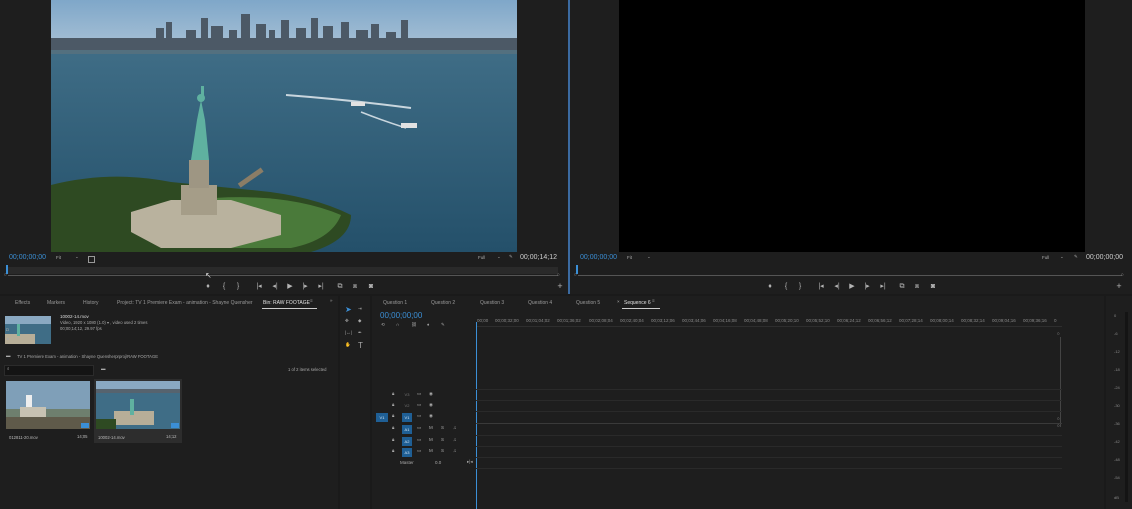 Image resolution: width=1132 pixels, height=509 pixels. I want to click on tab-effects: Effects, so click(22, 303).